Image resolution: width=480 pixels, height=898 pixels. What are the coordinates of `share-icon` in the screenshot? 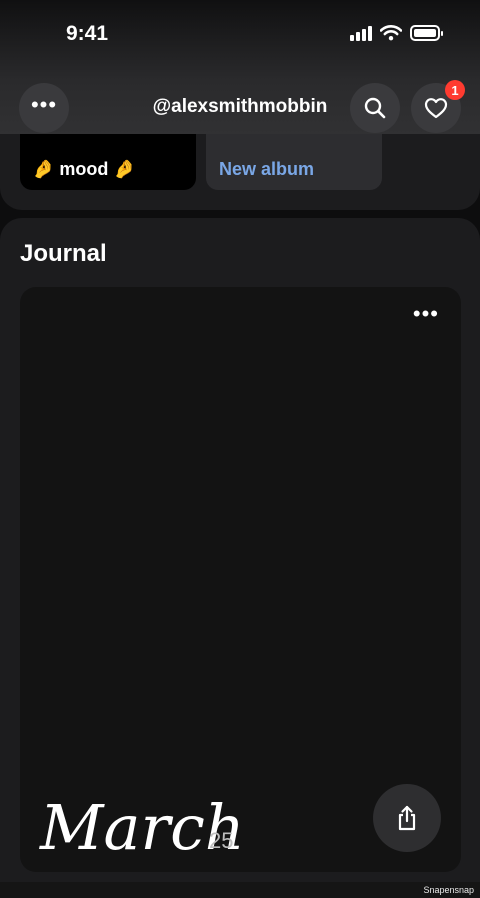 It's located at (407, 818).